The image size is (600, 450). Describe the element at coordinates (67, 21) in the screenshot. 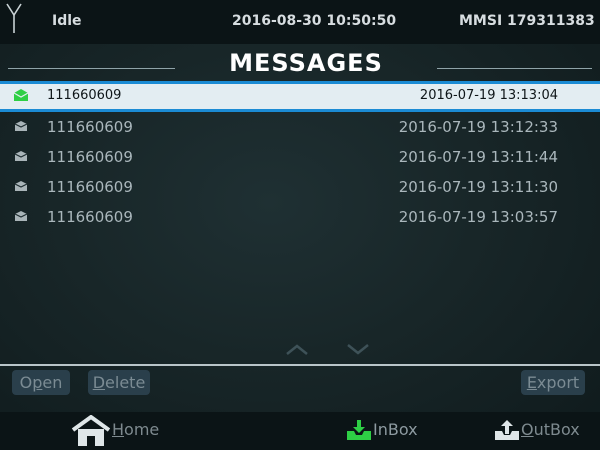

I see `status-state: Idle` at that location.